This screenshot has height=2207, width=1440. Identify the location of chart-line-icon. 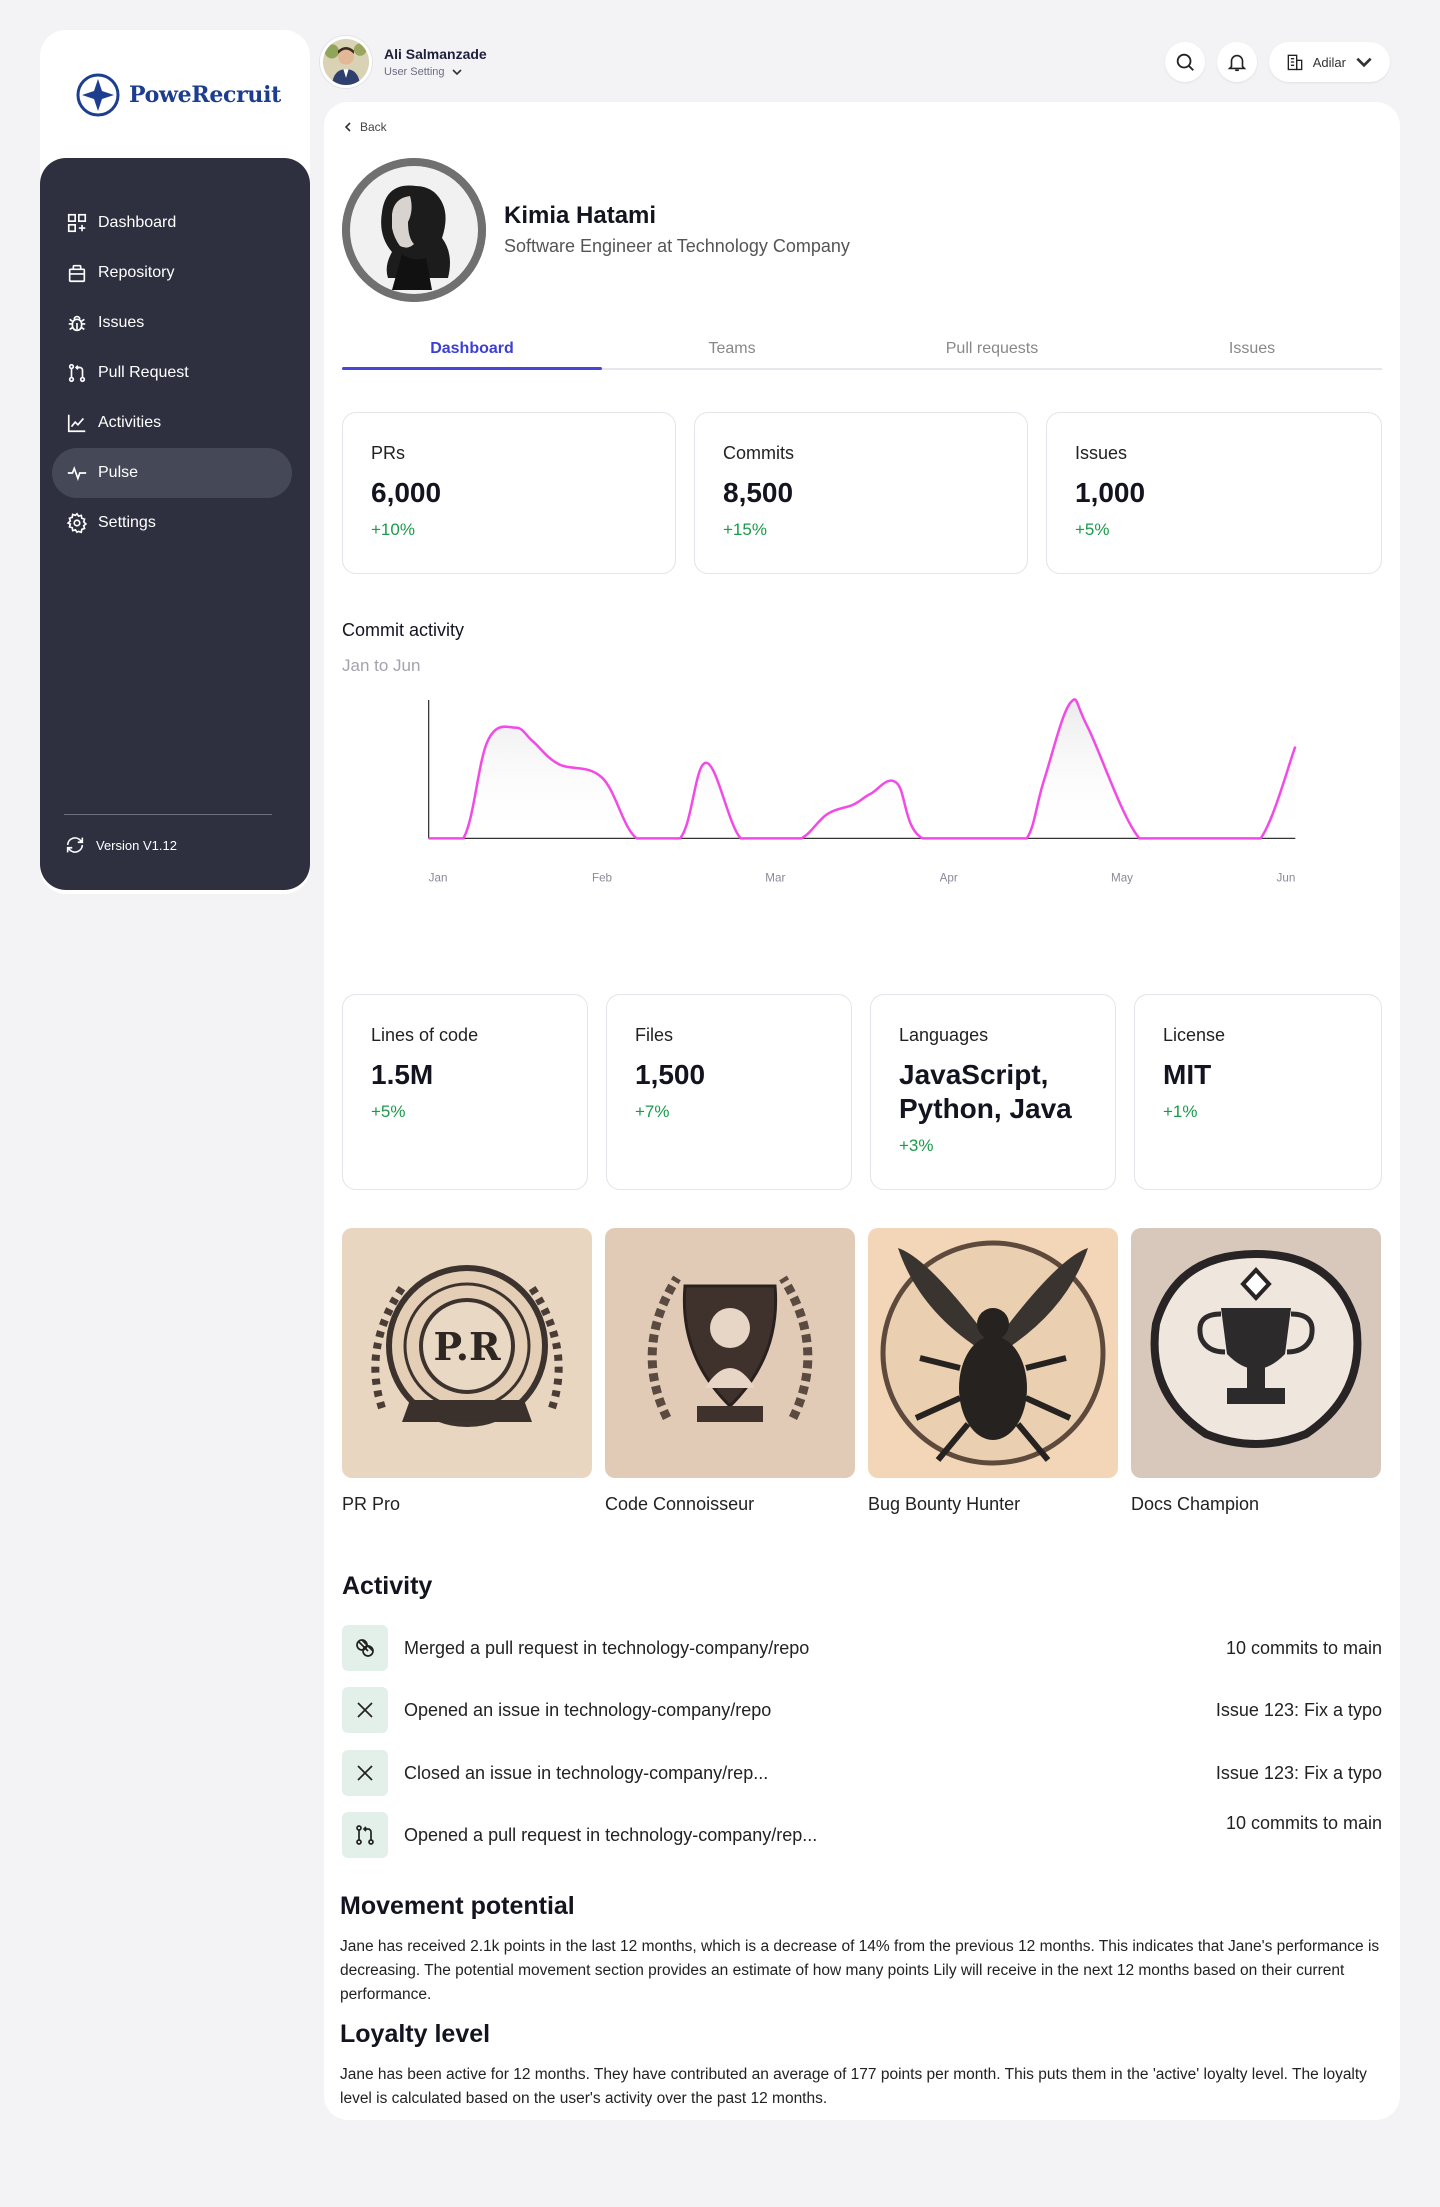
(76, 423).